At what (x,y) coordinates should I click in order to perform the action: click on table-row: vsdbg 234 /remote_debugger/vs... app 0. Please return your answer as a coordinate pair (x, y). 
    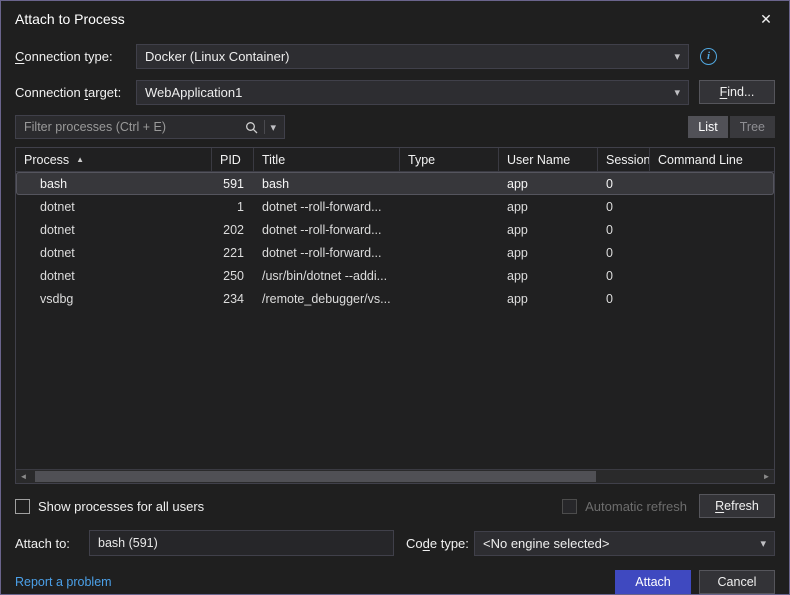
    Looking at the image, I should click on (395, 298).